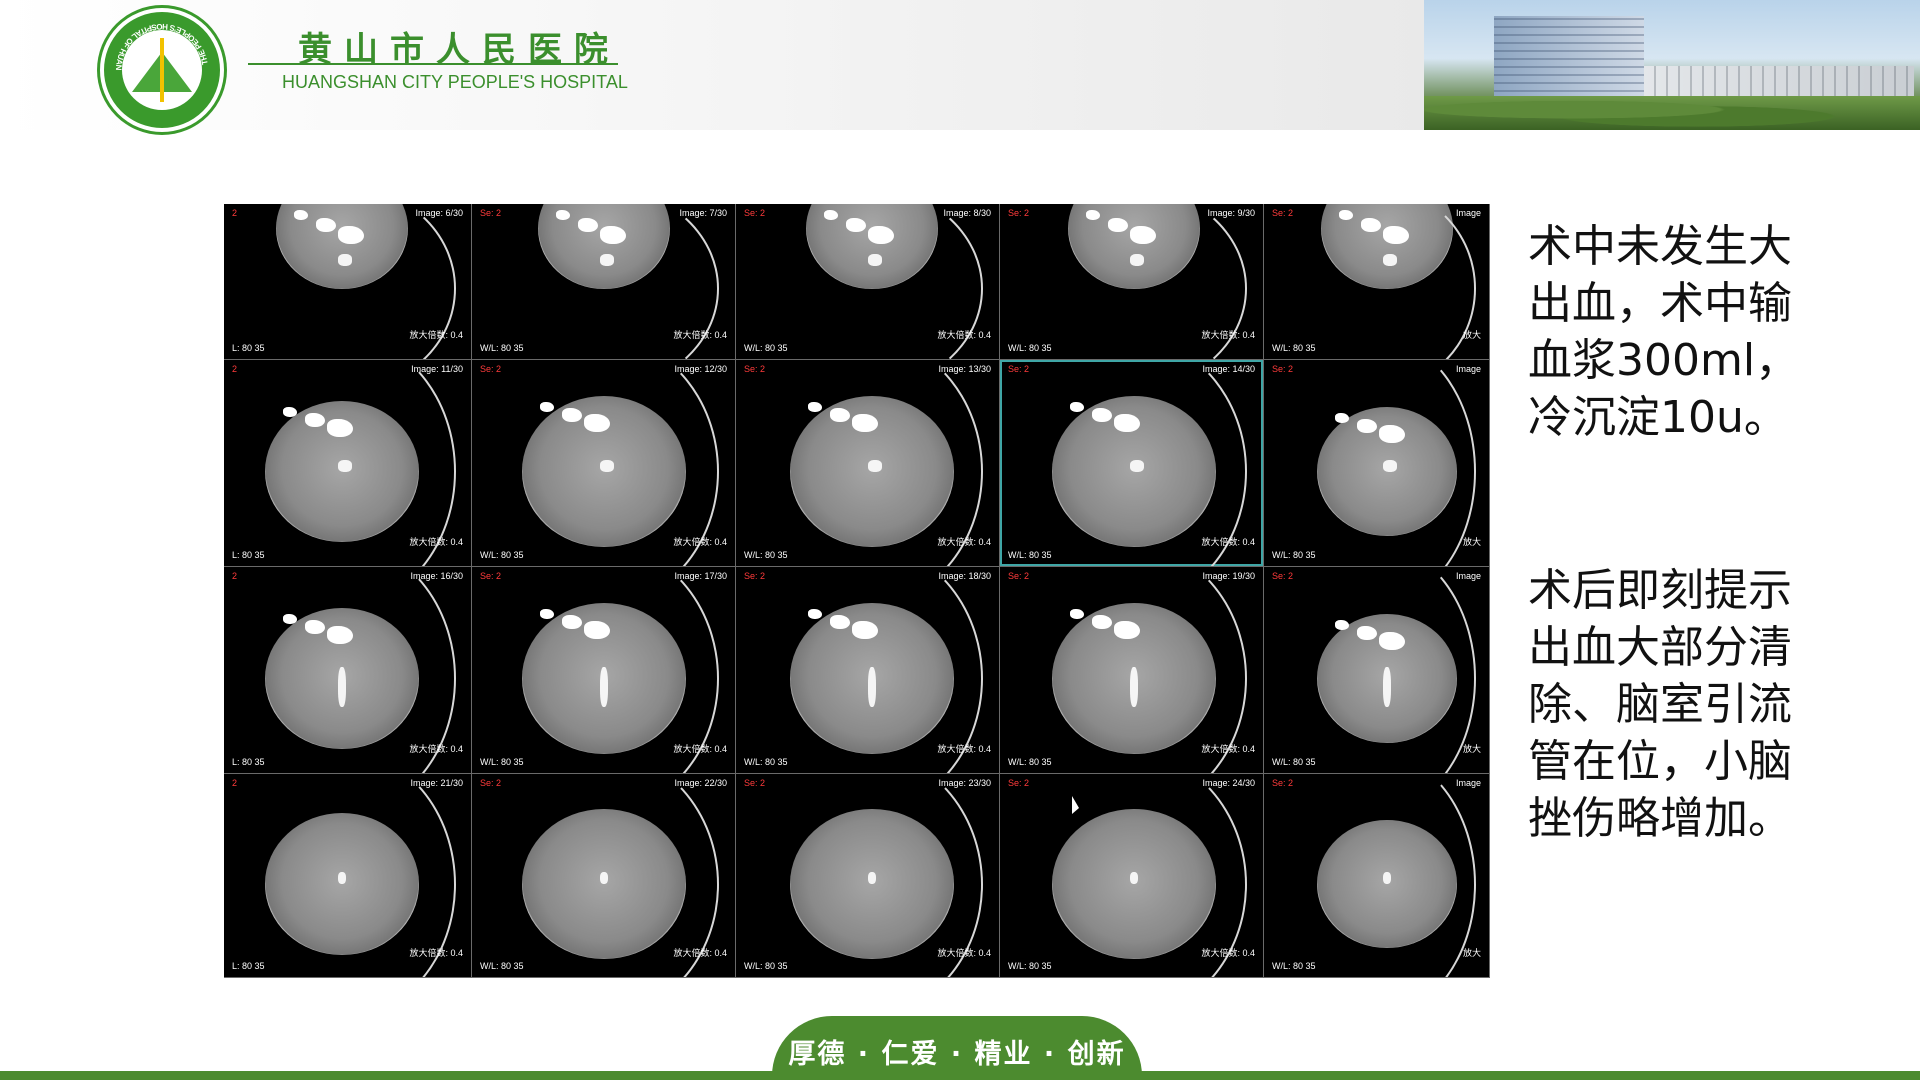  I want to click on ct-slice: Se: 2 Image: 24/30 放大倍数: 0.4 W/L: 80 35, so click(1132, 876).